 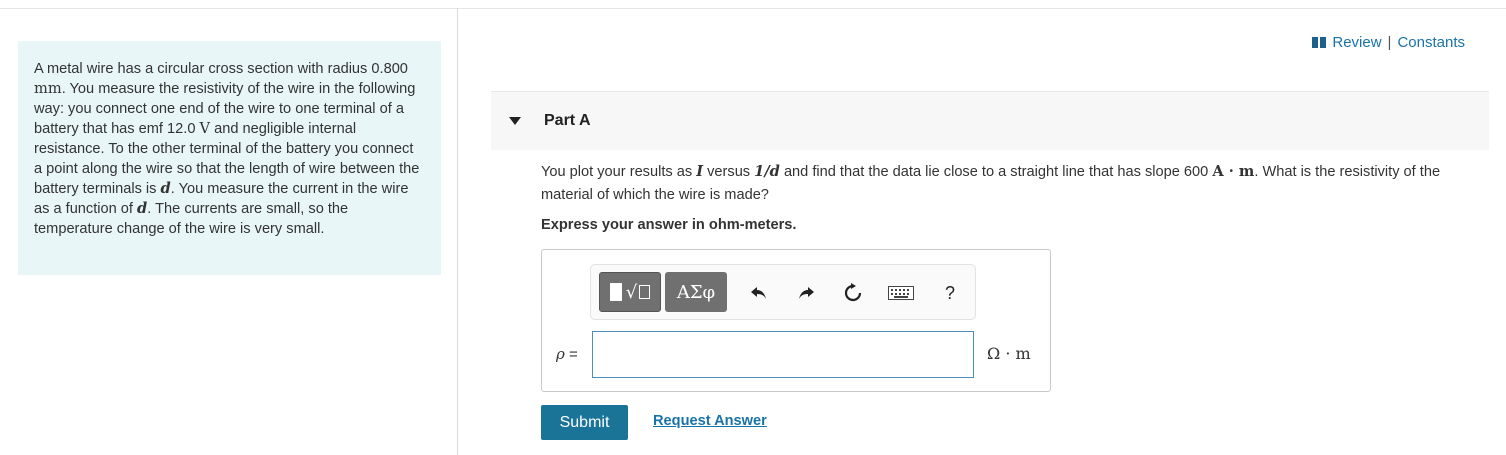 I want to click on answer-label: ρ =, so click(x=567, y=354).